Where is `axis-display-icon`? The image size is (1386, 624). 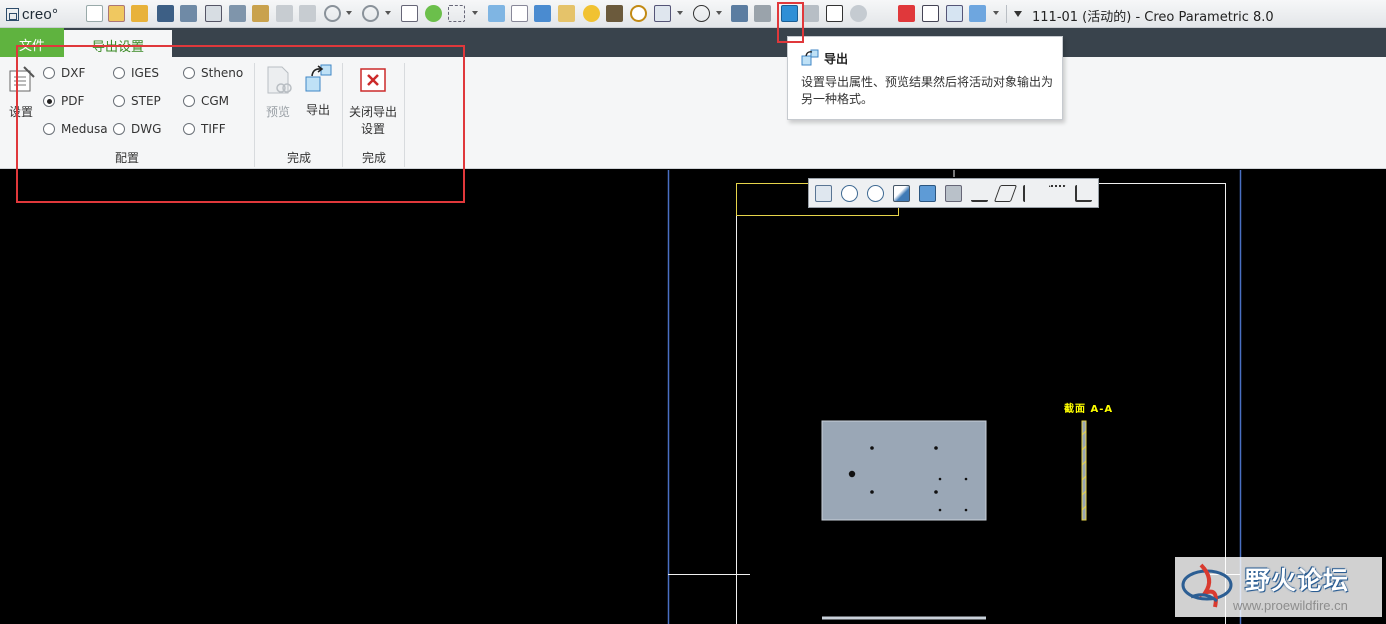
axis-display-icon is located at coordinates (1031, 193).